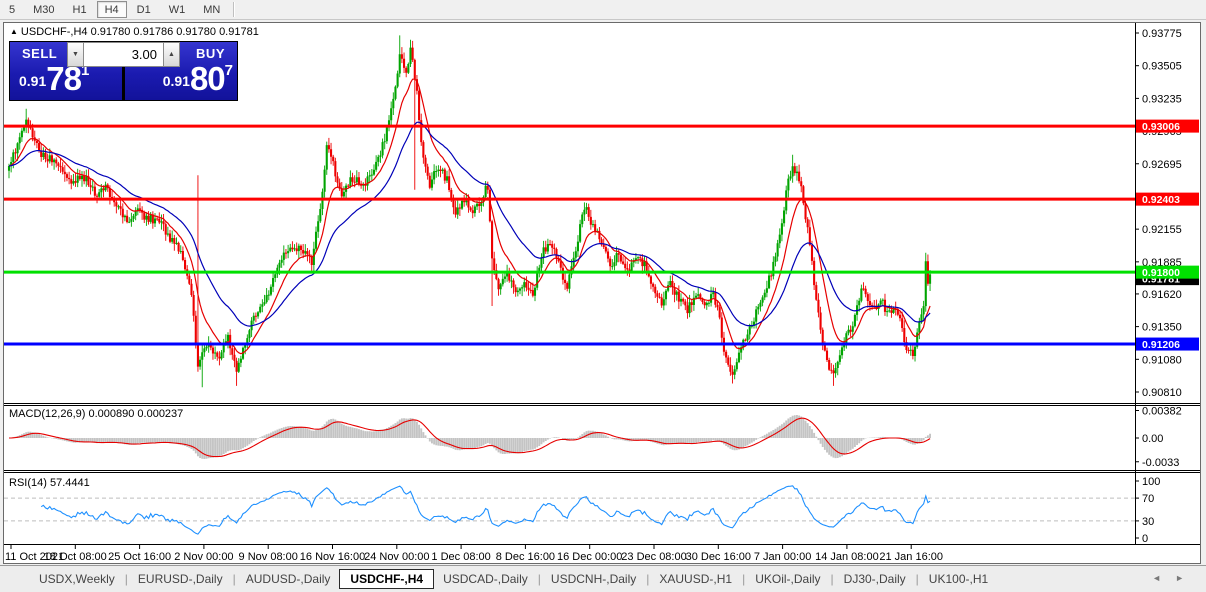  What do you see at coordinates (234, 9) in the screenshot?
I see `toolbar-separator` at bounding box center [234, 9].